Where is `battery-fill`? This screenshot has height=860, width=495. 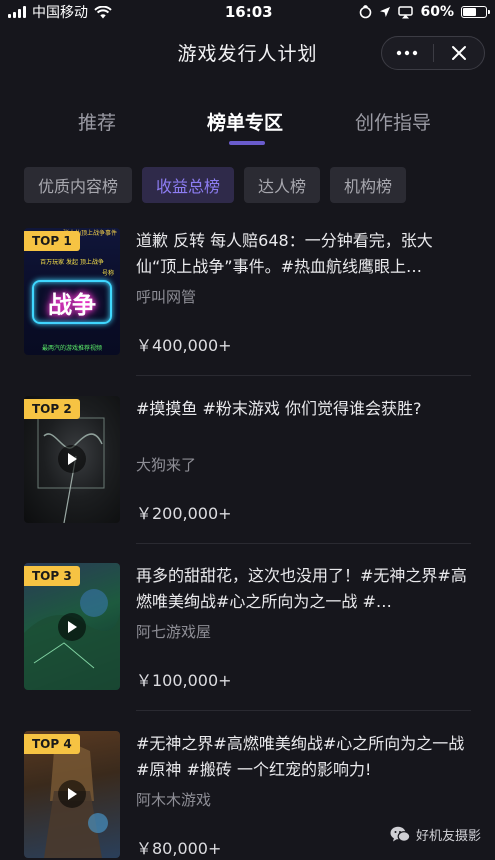 battery-fill is located at coordinates (470, 12).